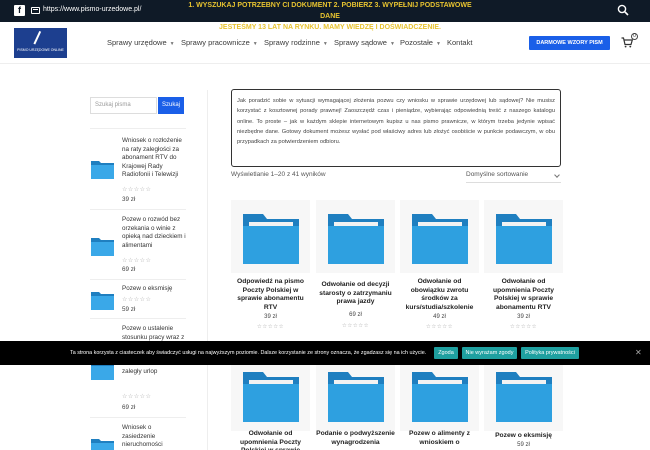  What do you see at coordinates (446, 353) in the screenshot?
I see `cookie-accept-button: Zgoda` at bounding box center [446, 353].